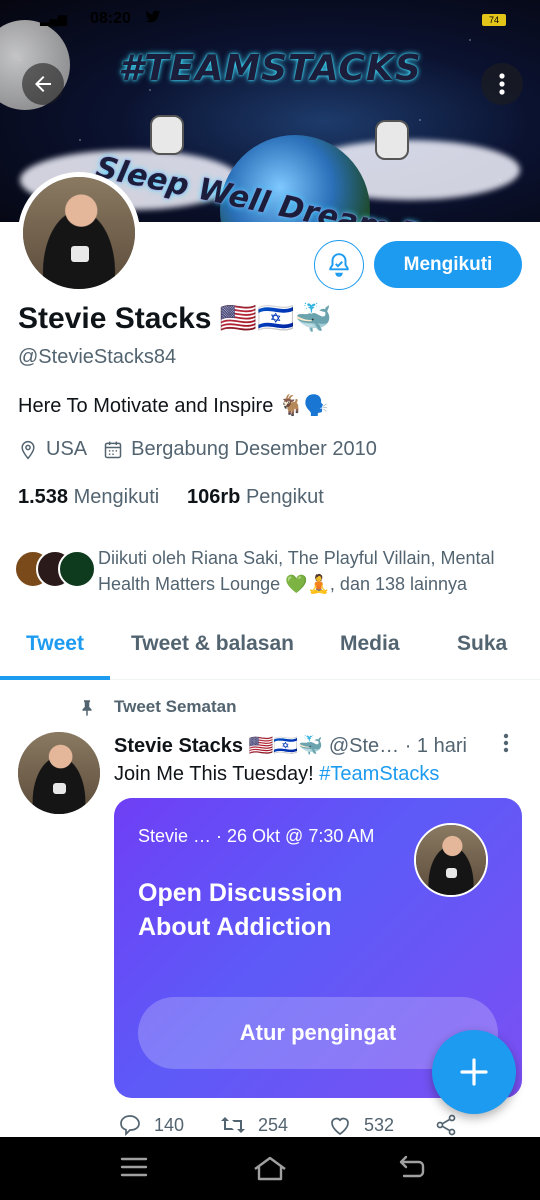 The width and height of the screenshot is (540, 1200). I want to click on tweet-author-avatar, so click(59, 773).